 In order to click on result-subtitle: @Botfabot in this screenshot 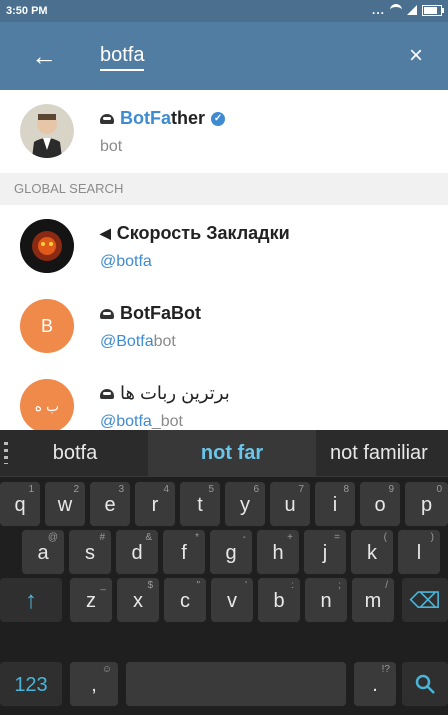, I will do `click(138, 342)`.